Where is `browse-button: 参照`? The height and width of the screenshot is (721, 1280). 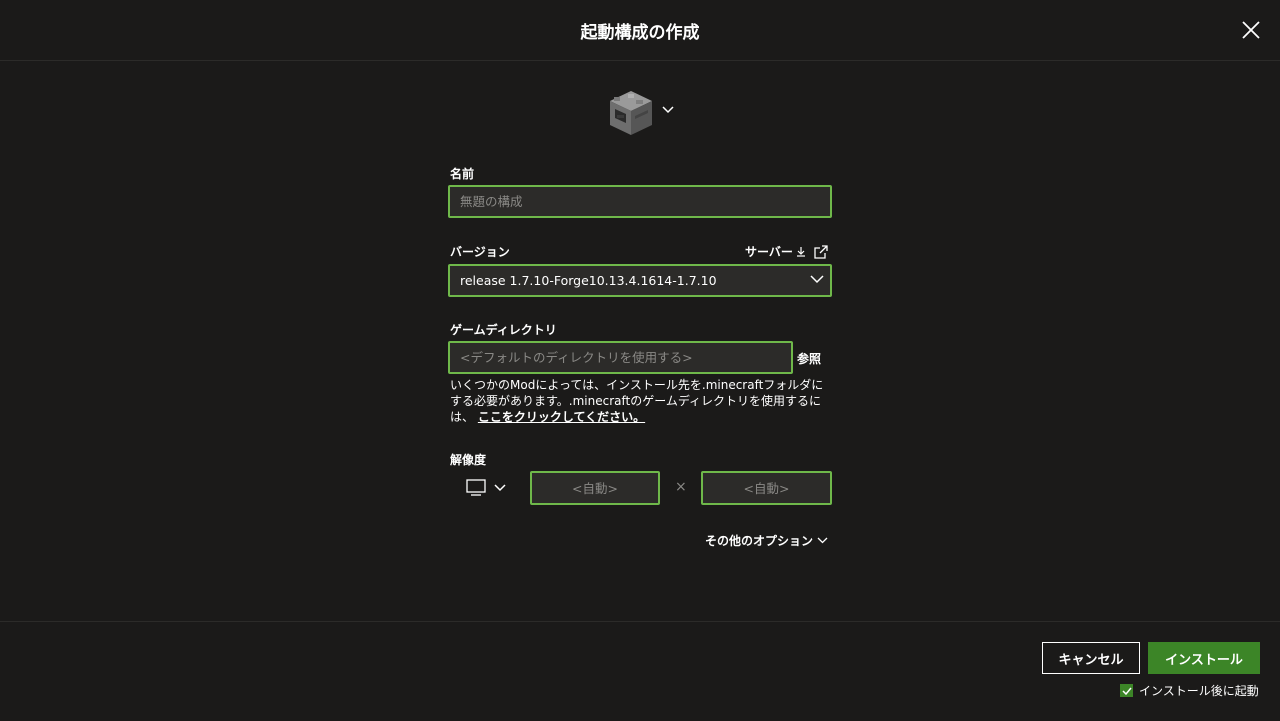
browse-button: 参照 is located at coordinates (809, 358).